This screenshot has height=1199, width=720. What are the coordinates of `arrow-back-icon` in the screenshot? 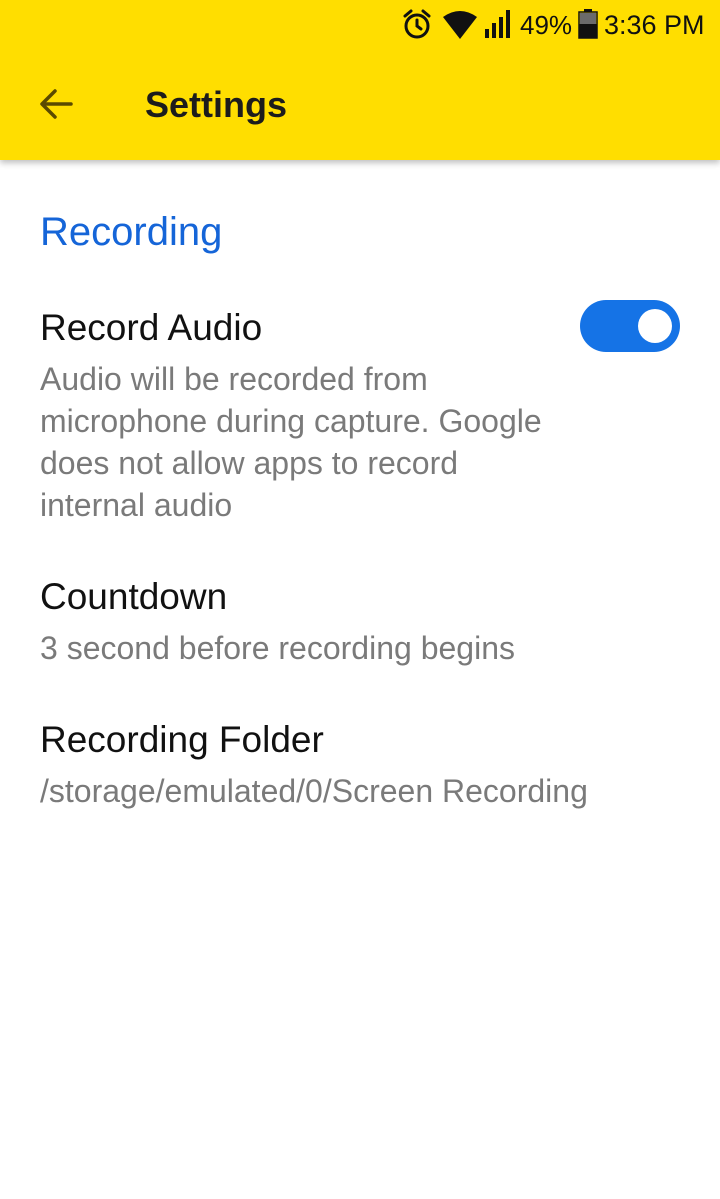 It's located at (56, 106).